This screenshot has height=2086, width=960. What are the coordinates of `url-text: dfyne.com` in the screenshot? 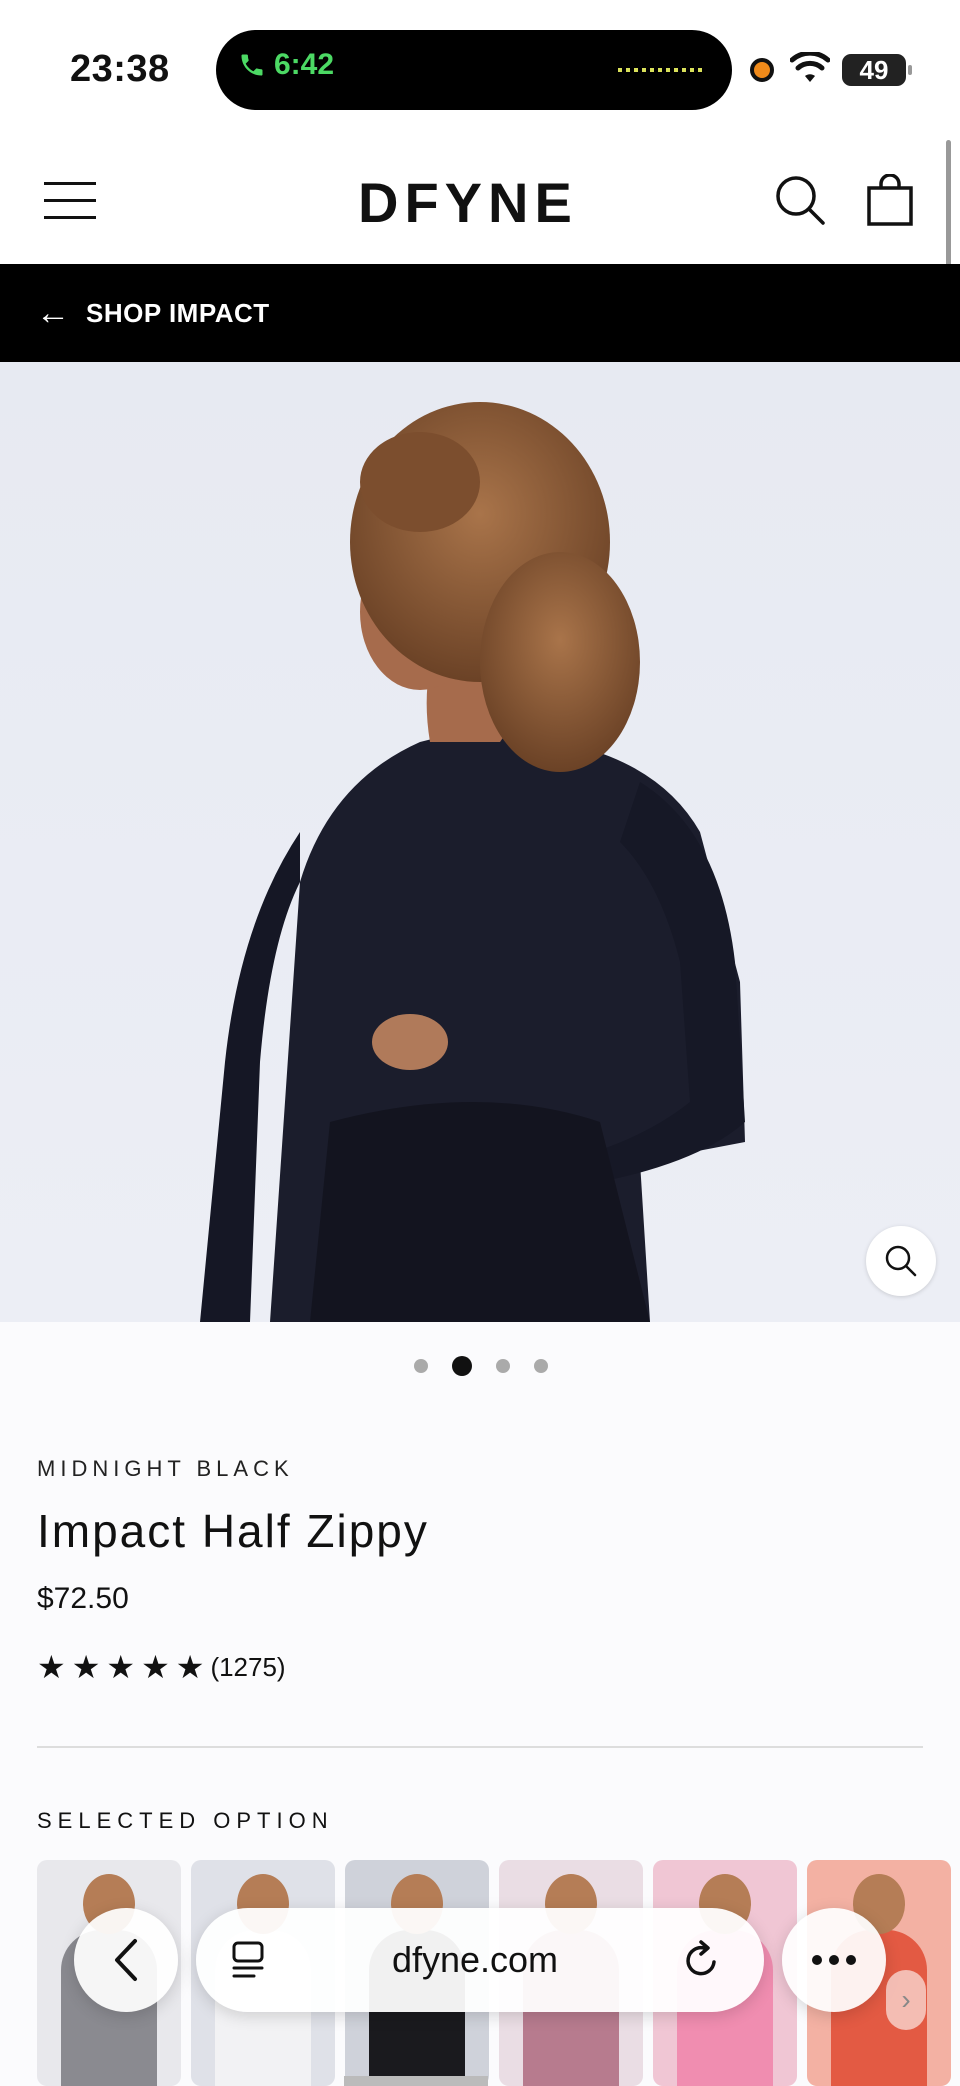 It's located at (475, 1960).